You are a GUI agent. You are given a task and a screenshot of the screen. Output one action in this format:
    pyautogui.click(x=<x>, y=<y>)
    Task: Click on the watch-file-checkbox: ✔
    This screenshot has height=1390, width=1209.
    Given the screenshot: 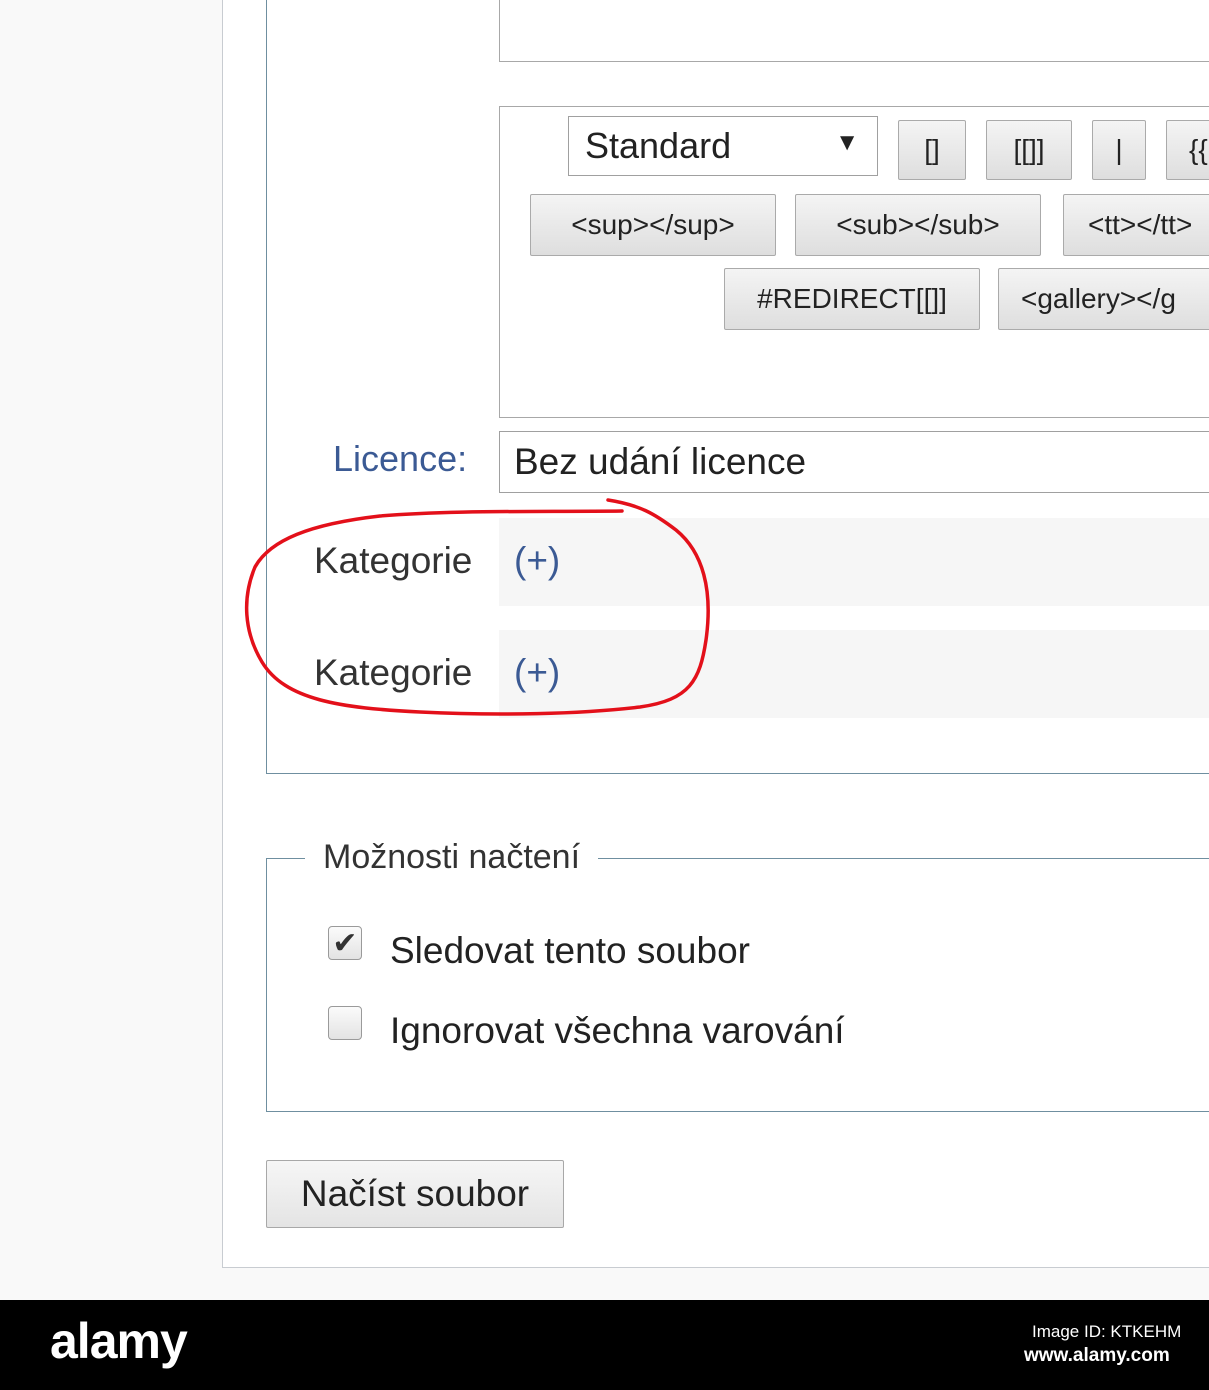 What is the action you would take?
    pyautogui.click(x=345, y=943)
    